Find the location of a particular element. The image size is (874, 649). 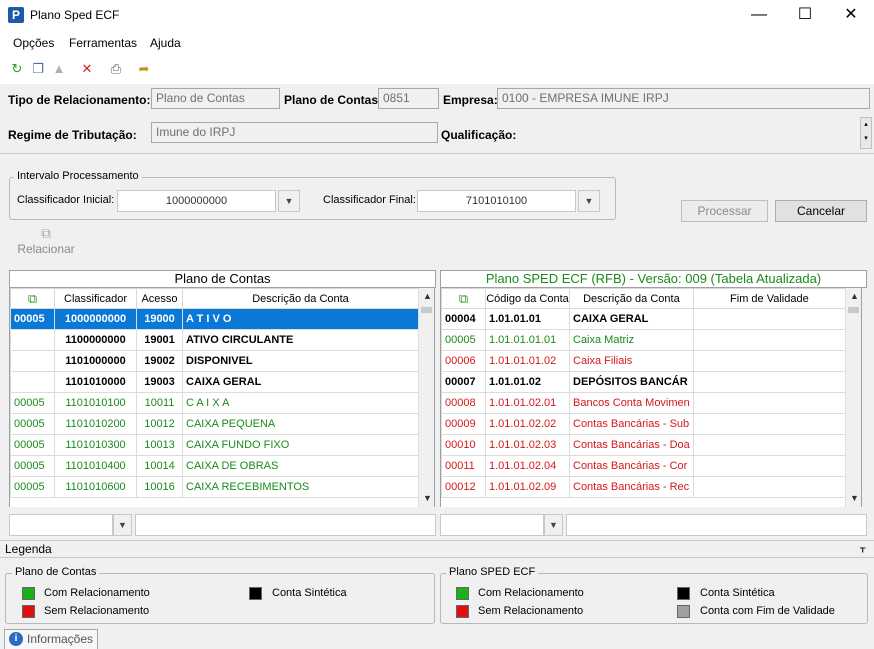

table-cell: 10013 is located at coordinates (159, 445).